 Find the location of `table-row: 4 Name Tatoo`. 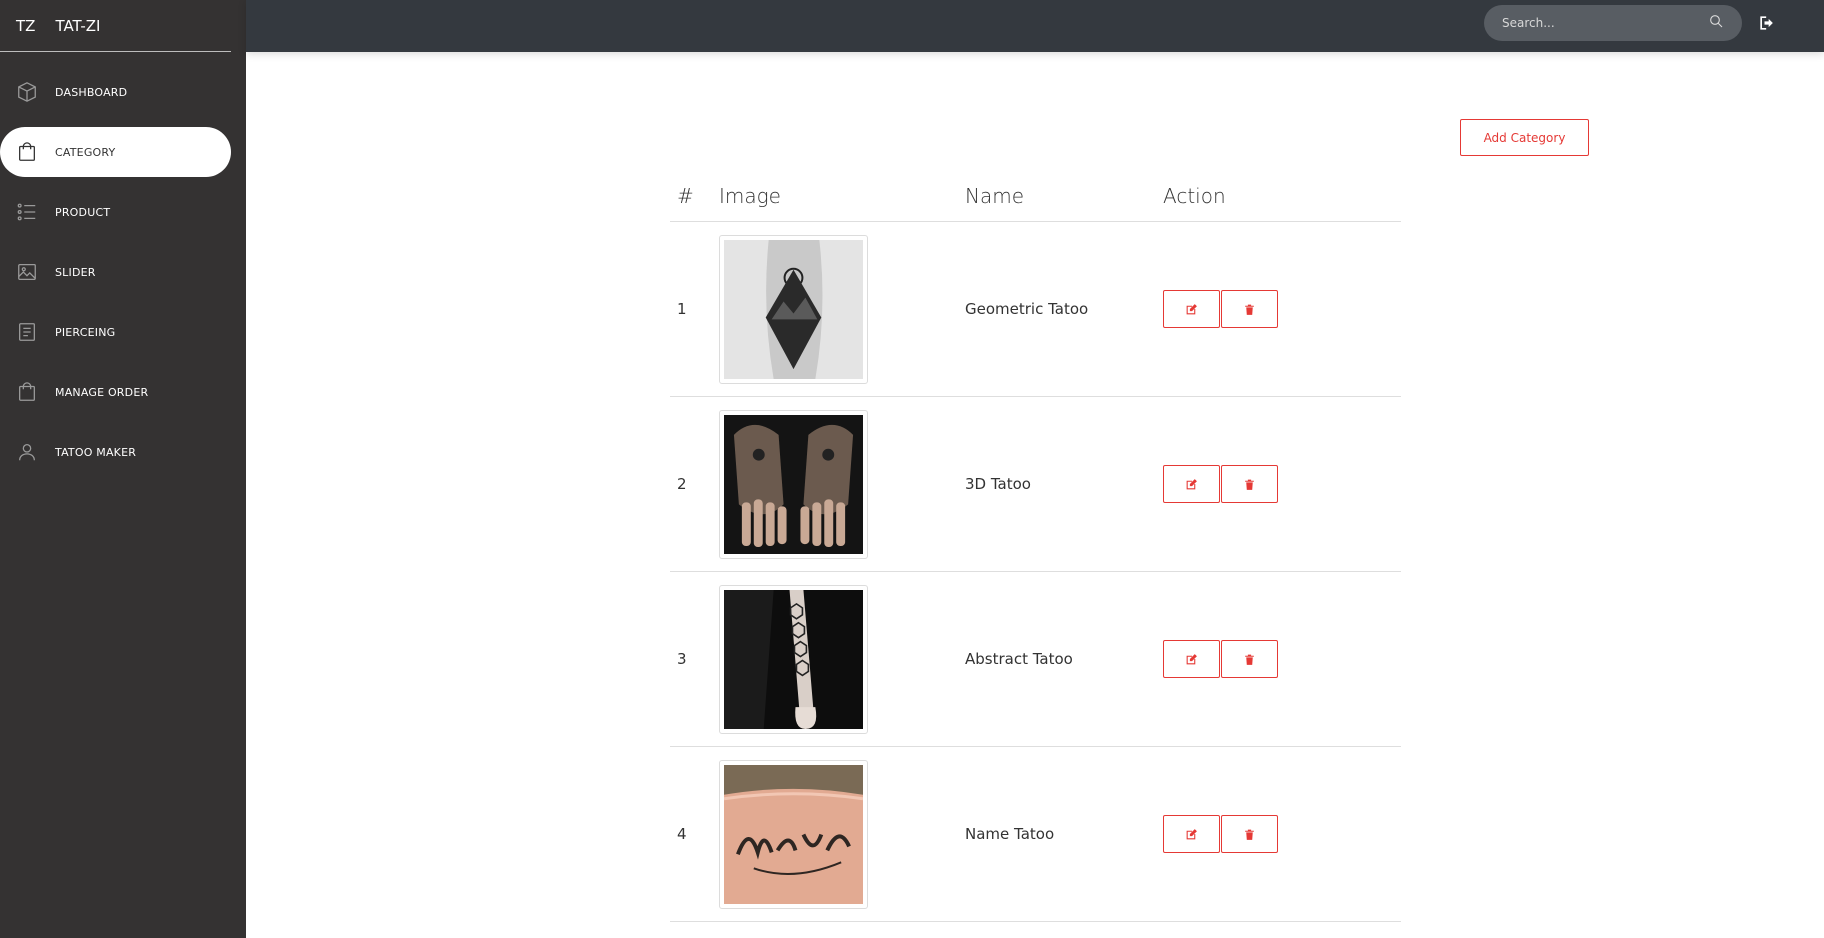

table-row: 4 Name Tatoo is located at coordinates (1035, 834).